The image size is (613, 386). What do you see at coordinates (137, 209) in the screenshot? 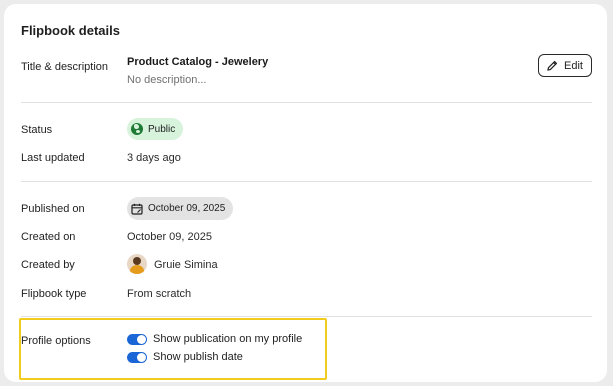
I see `calendar-icon` at bounding box center [137, 209].